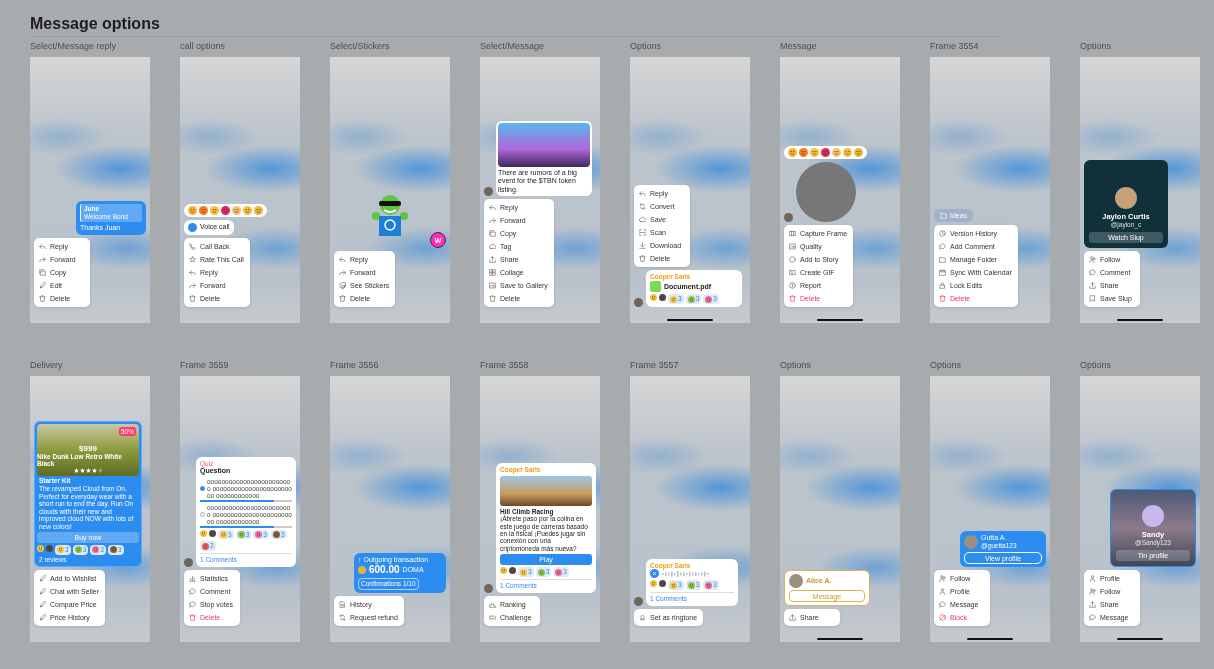 The height and width of the screenshot is (669, 1214). I want to click on document-icon, so click(342, 604).